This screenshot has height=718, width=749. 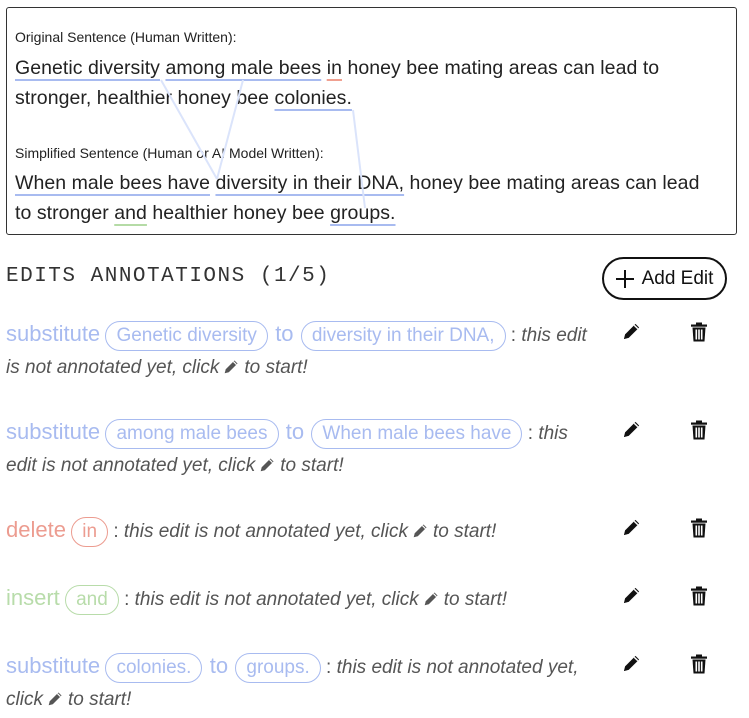 I want to click on source-span-pill: Genetic diversity, so click(x=186, y=336).